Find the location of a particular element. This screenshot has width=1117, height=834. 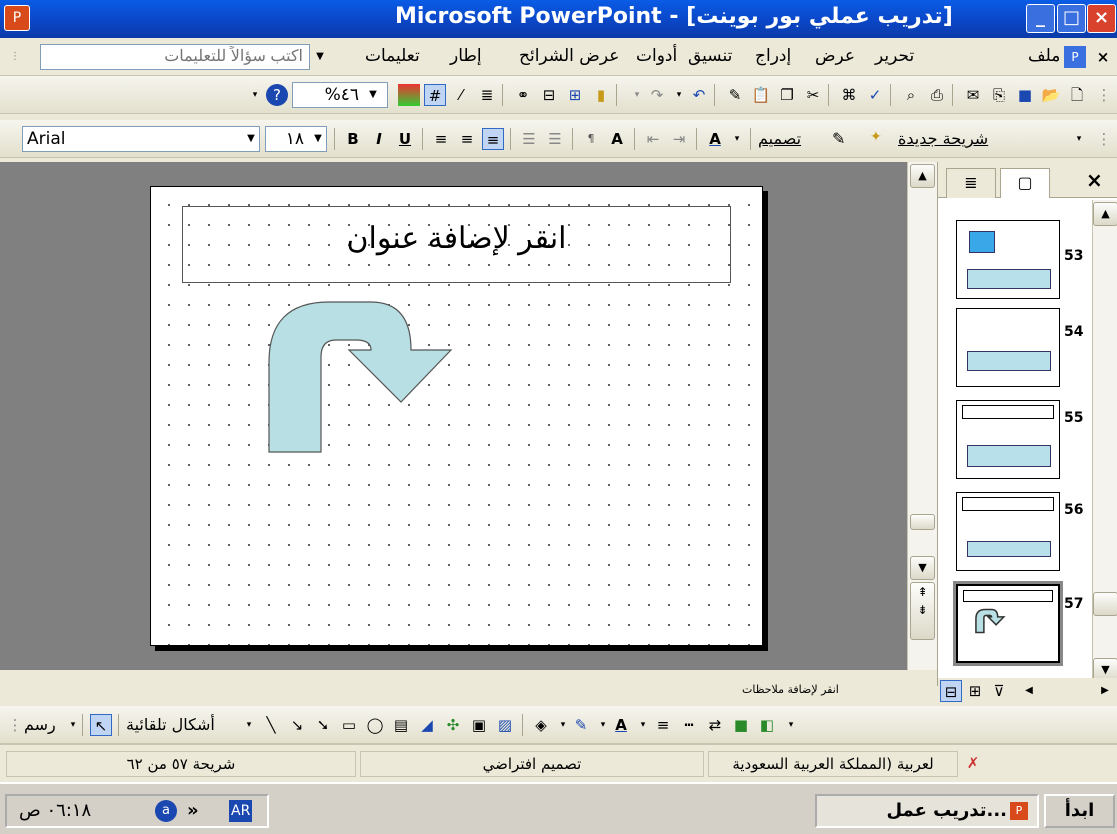

arrow-icon: ↘ is located at coordinates (297, 725).